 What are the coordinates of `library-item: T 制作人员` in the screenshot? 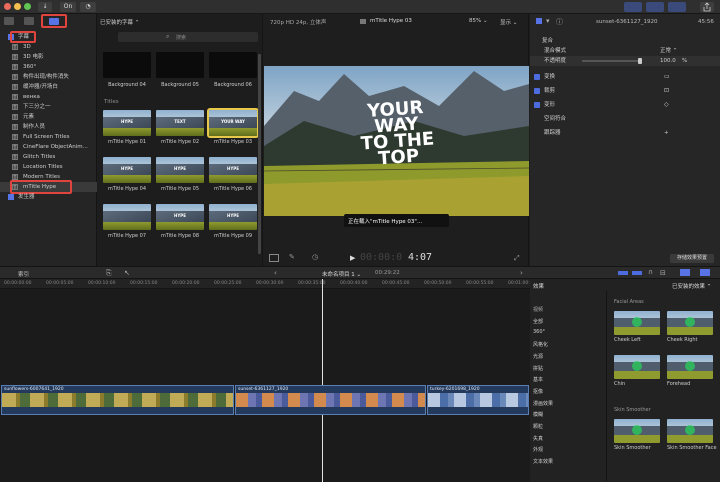 It's located at (48, 127).